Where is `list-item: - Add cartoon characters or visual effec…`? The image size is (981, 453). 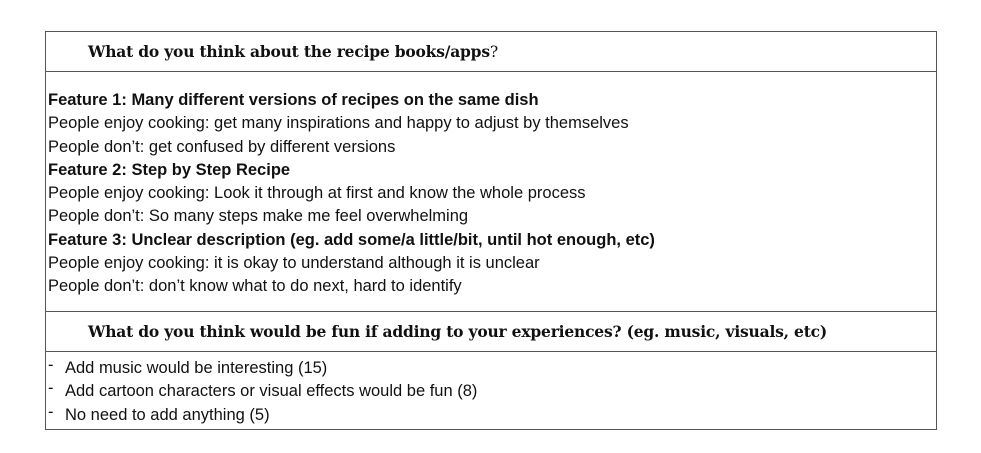
list-item: - Add cartoon characters or visual effec… is located at coordinates (491, 391).